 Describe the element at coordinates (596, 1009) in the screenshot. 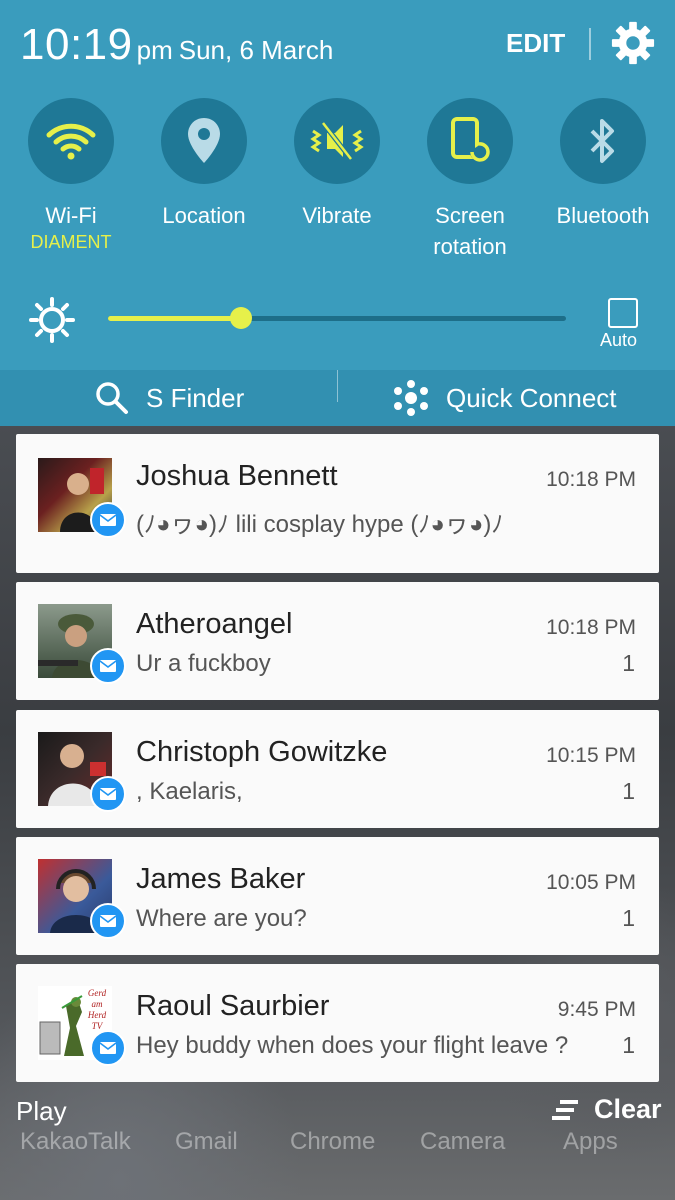

I see `notification-time: 9:45 PM` at that location.